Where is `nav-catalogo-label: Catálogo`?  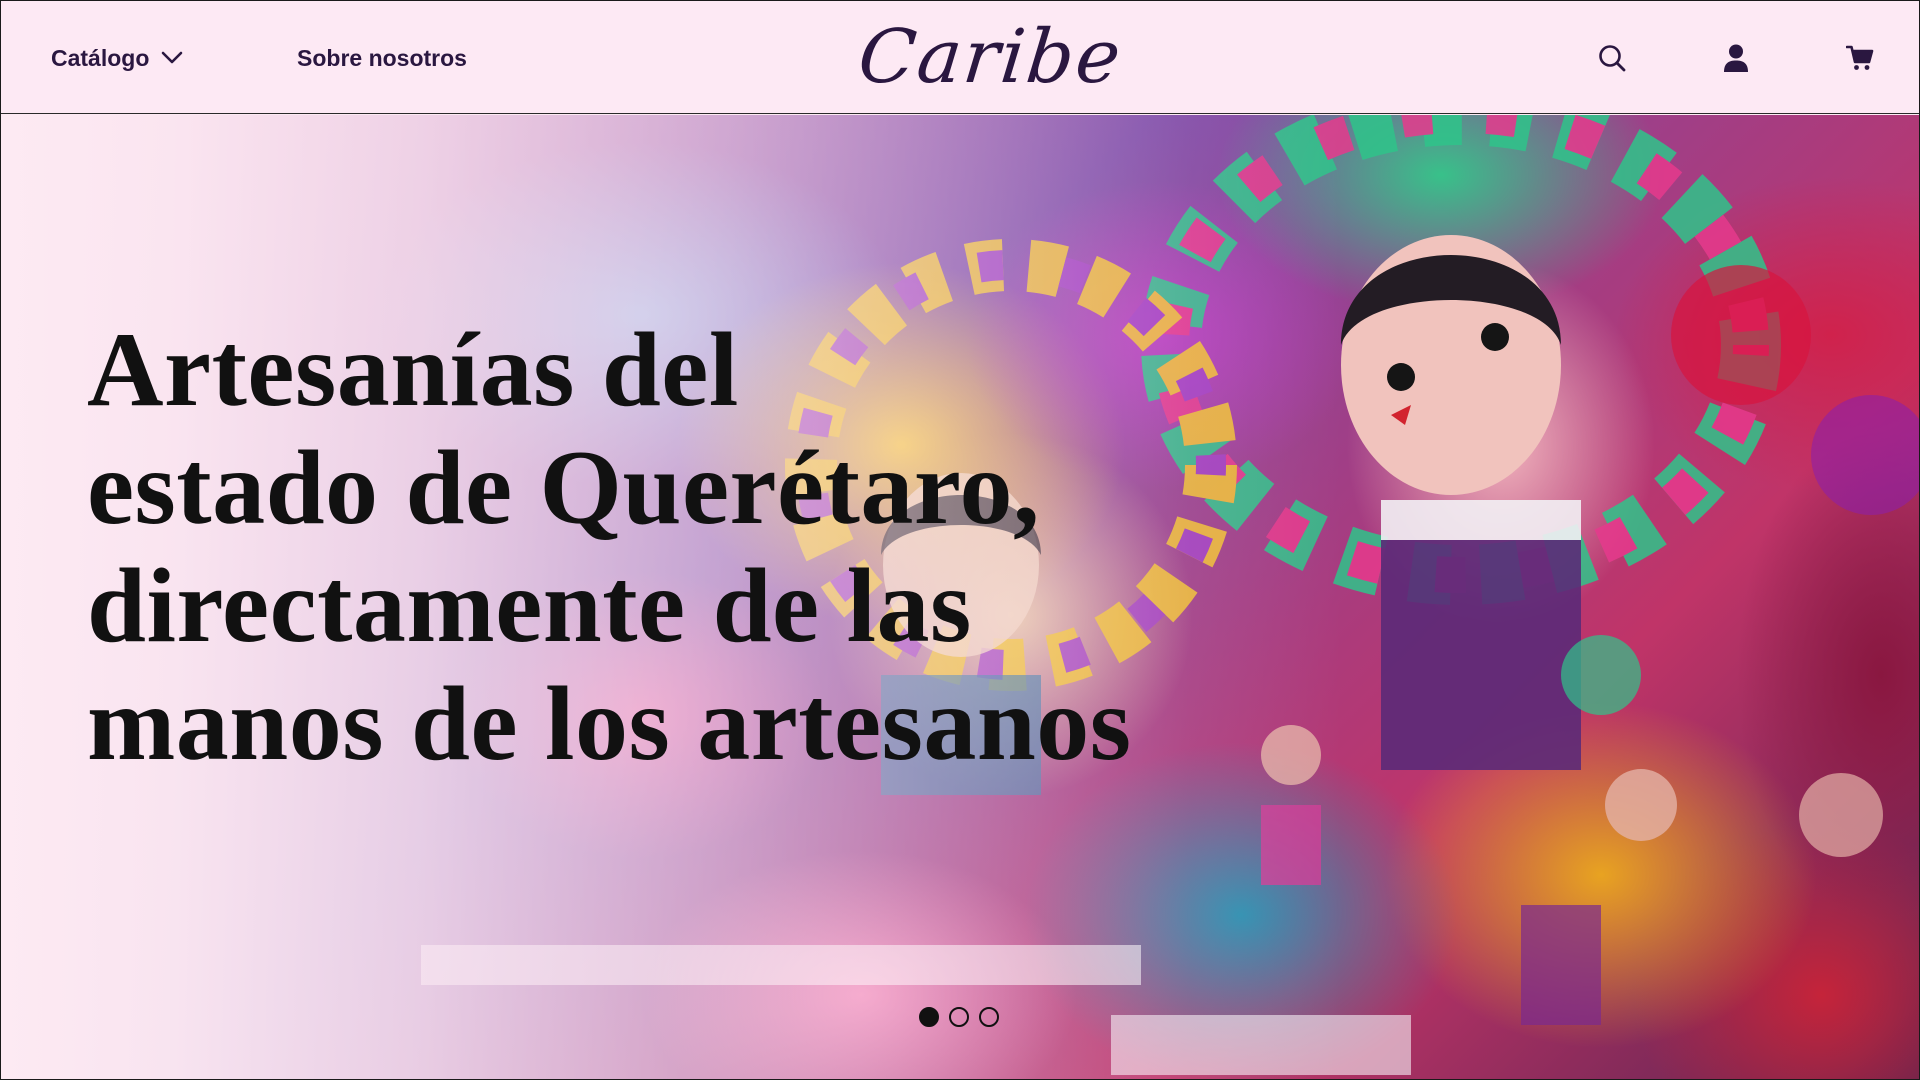 nav-catalogo-label: Catálogo is located at coordinates (100, 57).